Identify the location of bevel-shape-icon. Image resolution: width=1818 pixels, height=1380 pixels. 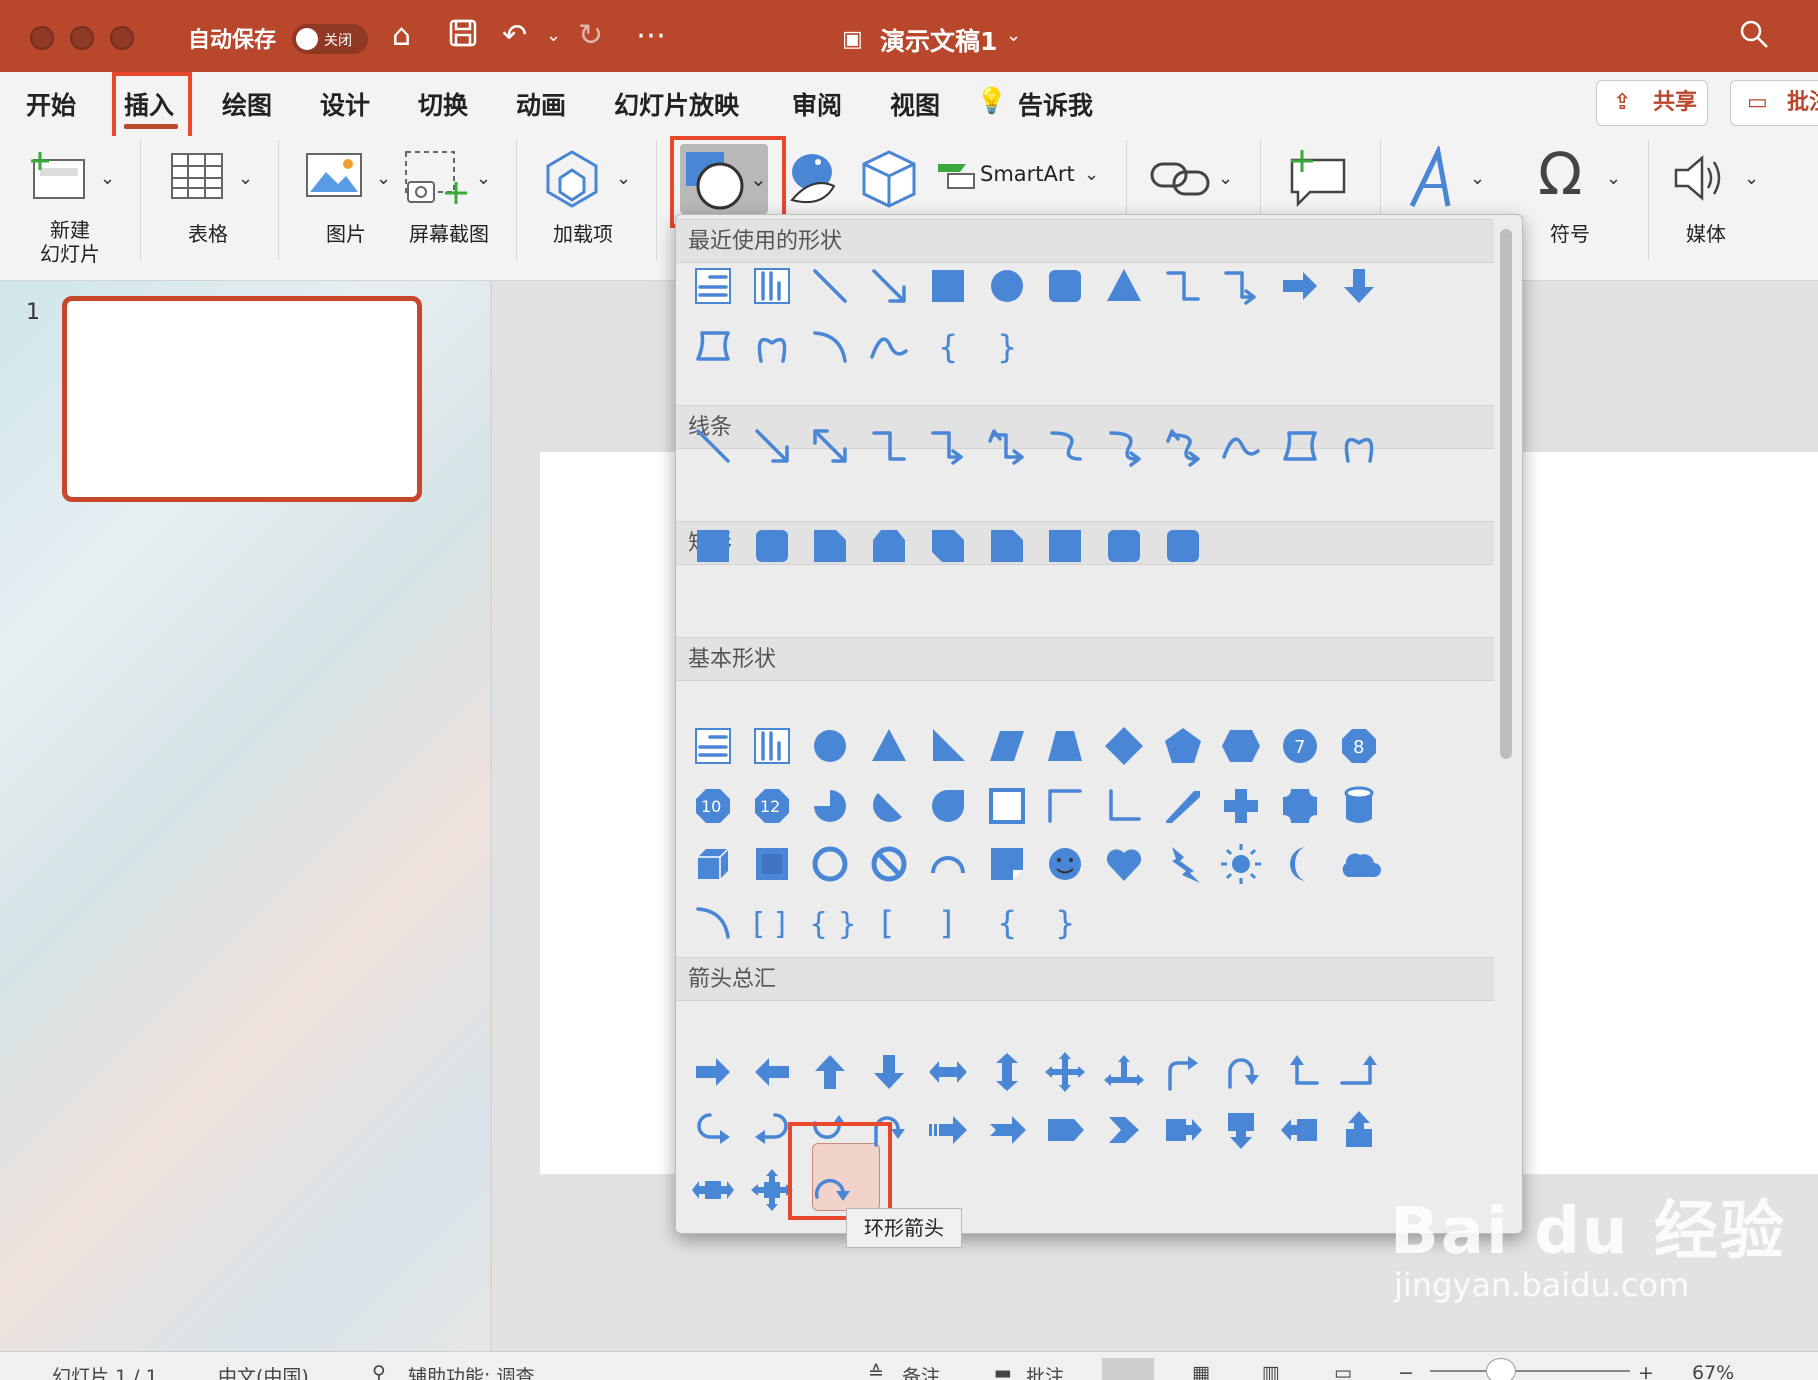
(772, 864).